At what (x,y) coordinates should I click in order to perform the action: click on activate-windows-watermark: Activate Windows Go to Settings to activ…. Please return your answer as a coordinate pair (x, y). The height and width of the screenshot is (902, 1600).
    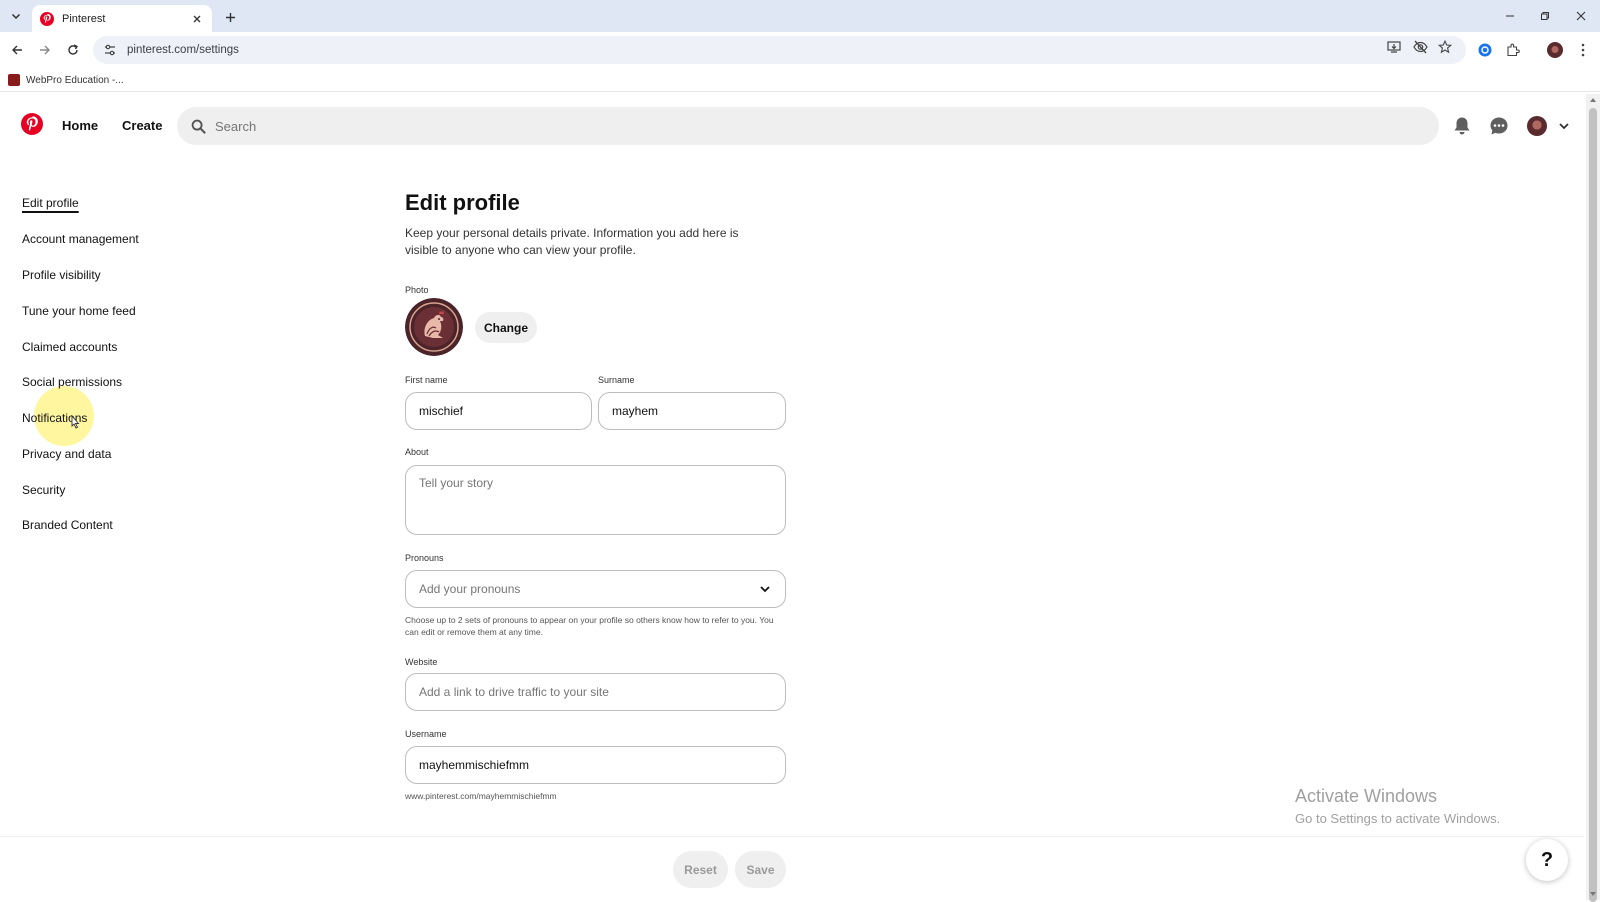
    Looking at the image, I should click on (1397, 806).